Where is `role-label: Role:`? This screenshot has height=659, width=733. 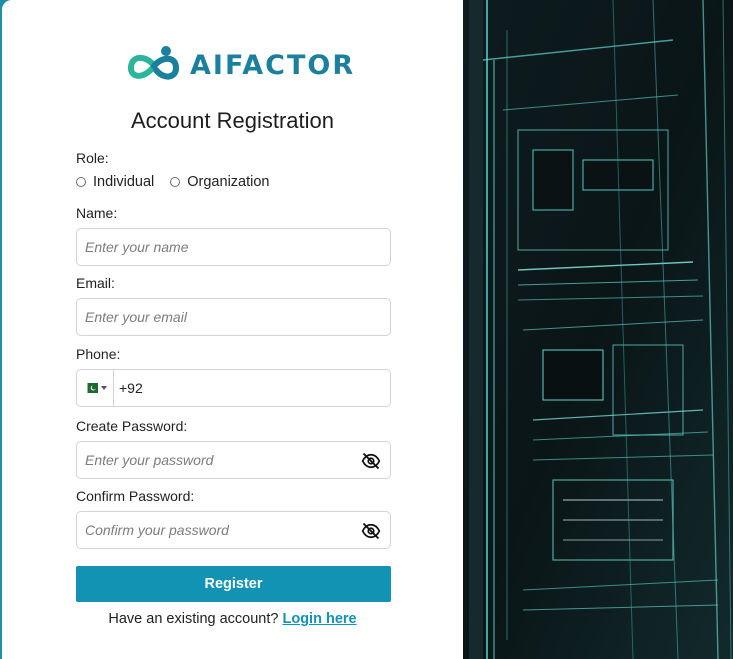 role-label: Role: is located at coordinates (92, 158).